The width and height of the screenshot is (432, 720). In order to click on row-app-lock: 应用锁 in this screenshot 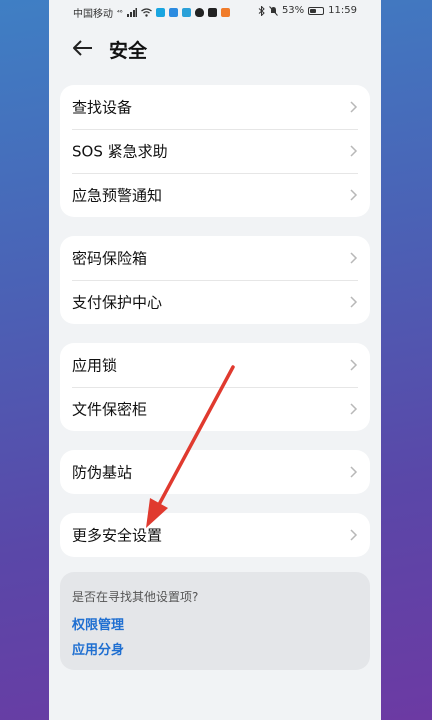, I will do `click(215, 365)`.